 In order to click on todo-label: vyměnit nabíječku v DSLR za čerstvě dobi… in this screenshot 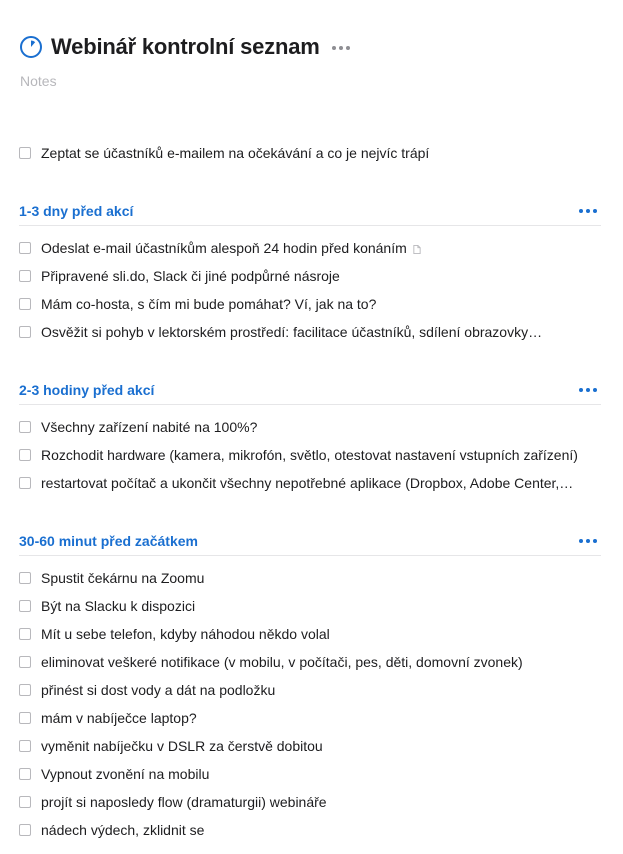, I will do `click(182, 746)`.